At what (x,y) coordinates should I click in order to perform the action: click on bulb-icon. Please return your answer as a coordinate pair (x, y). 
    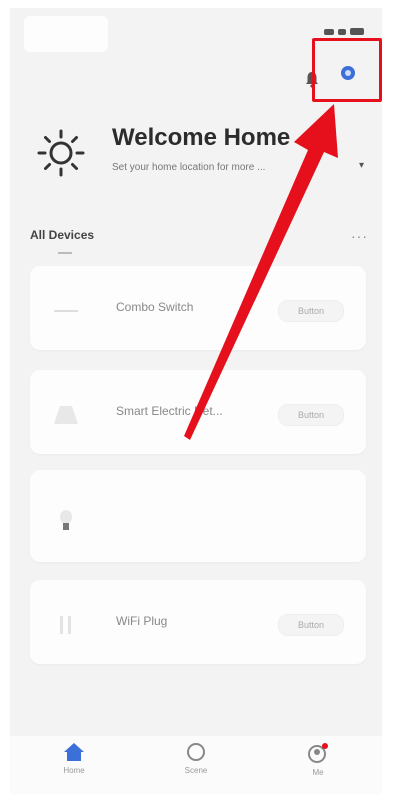
    Looking at the image, I should click on (66, 520).